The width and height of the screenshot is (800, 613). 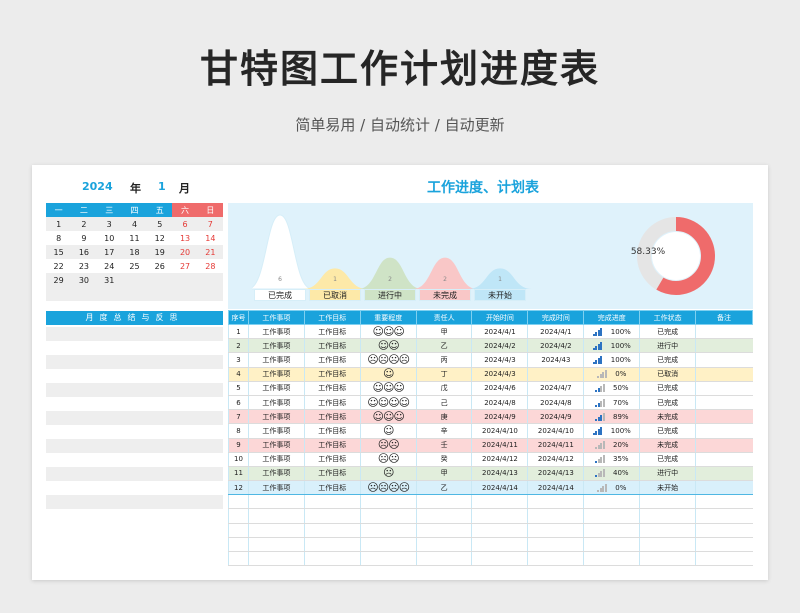 I want to click on calendar-day: 18, so click(x=134, y=252).